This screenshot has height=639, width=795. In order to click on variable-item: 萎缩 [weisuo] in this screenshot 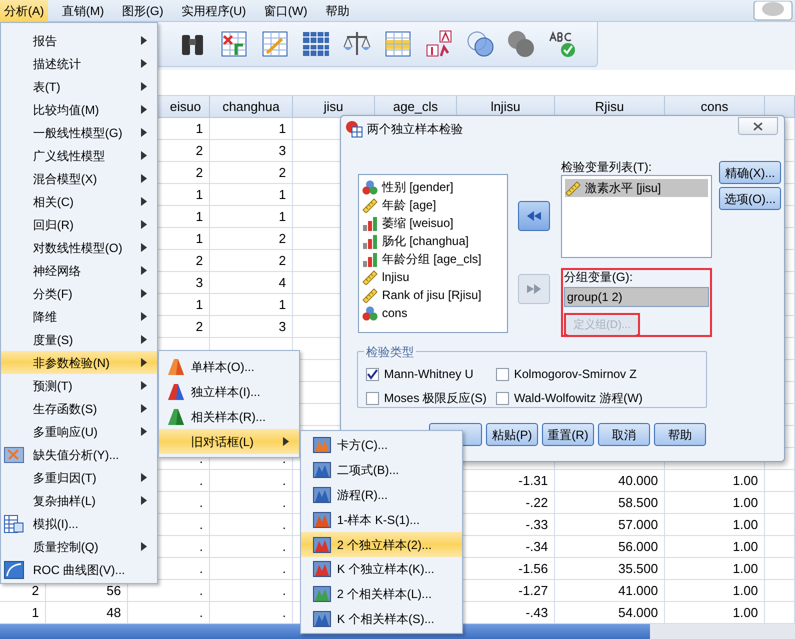, I will do `click(434, 223)`.